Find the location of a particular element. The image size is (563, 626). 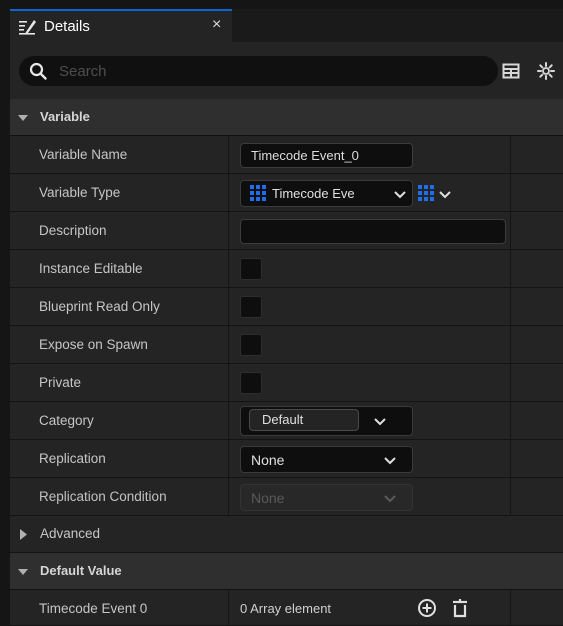

single-container-icon is located at coordinates (426, 193).